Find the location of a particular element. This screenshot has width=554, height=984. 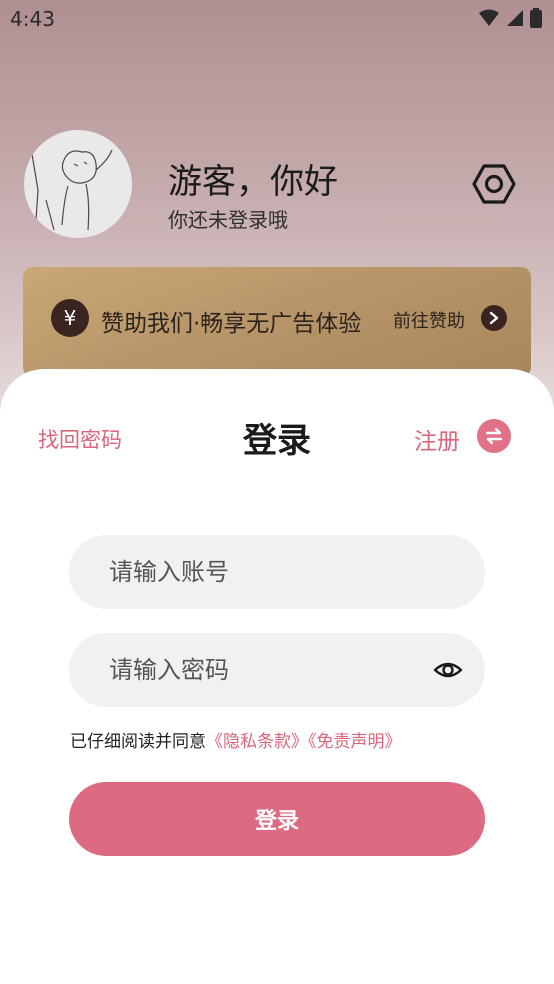

settings-button is located at coordinates (494, 184).